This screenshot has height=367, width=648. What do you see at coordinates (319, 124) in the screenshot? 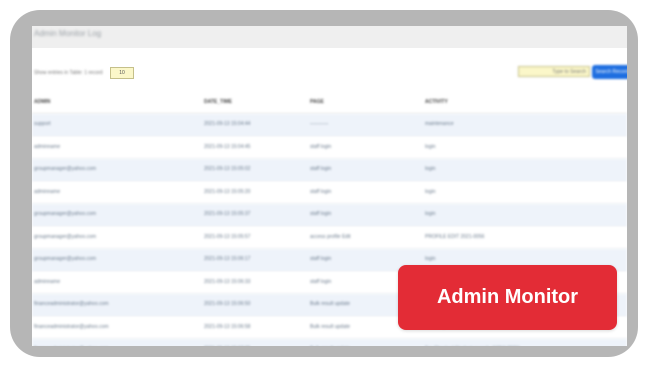
I see `cell-page: -----------` at bounding box center [319, 124].